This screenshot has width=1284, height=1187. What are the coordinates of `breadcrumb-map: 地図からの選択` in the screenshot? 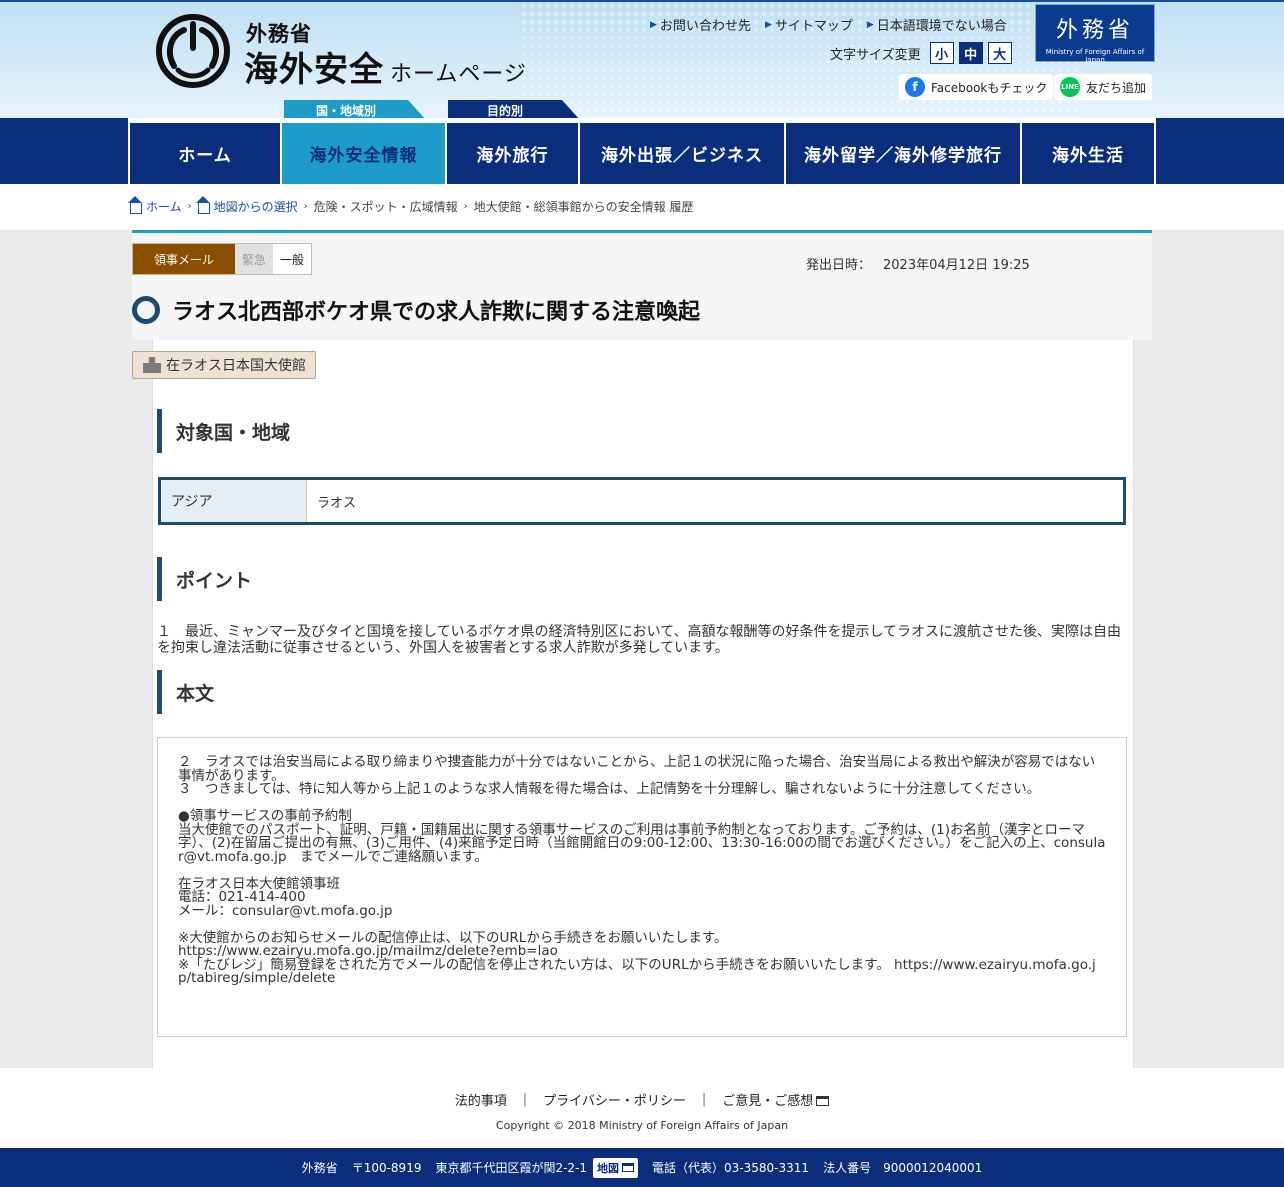 It's located at (246, 205).